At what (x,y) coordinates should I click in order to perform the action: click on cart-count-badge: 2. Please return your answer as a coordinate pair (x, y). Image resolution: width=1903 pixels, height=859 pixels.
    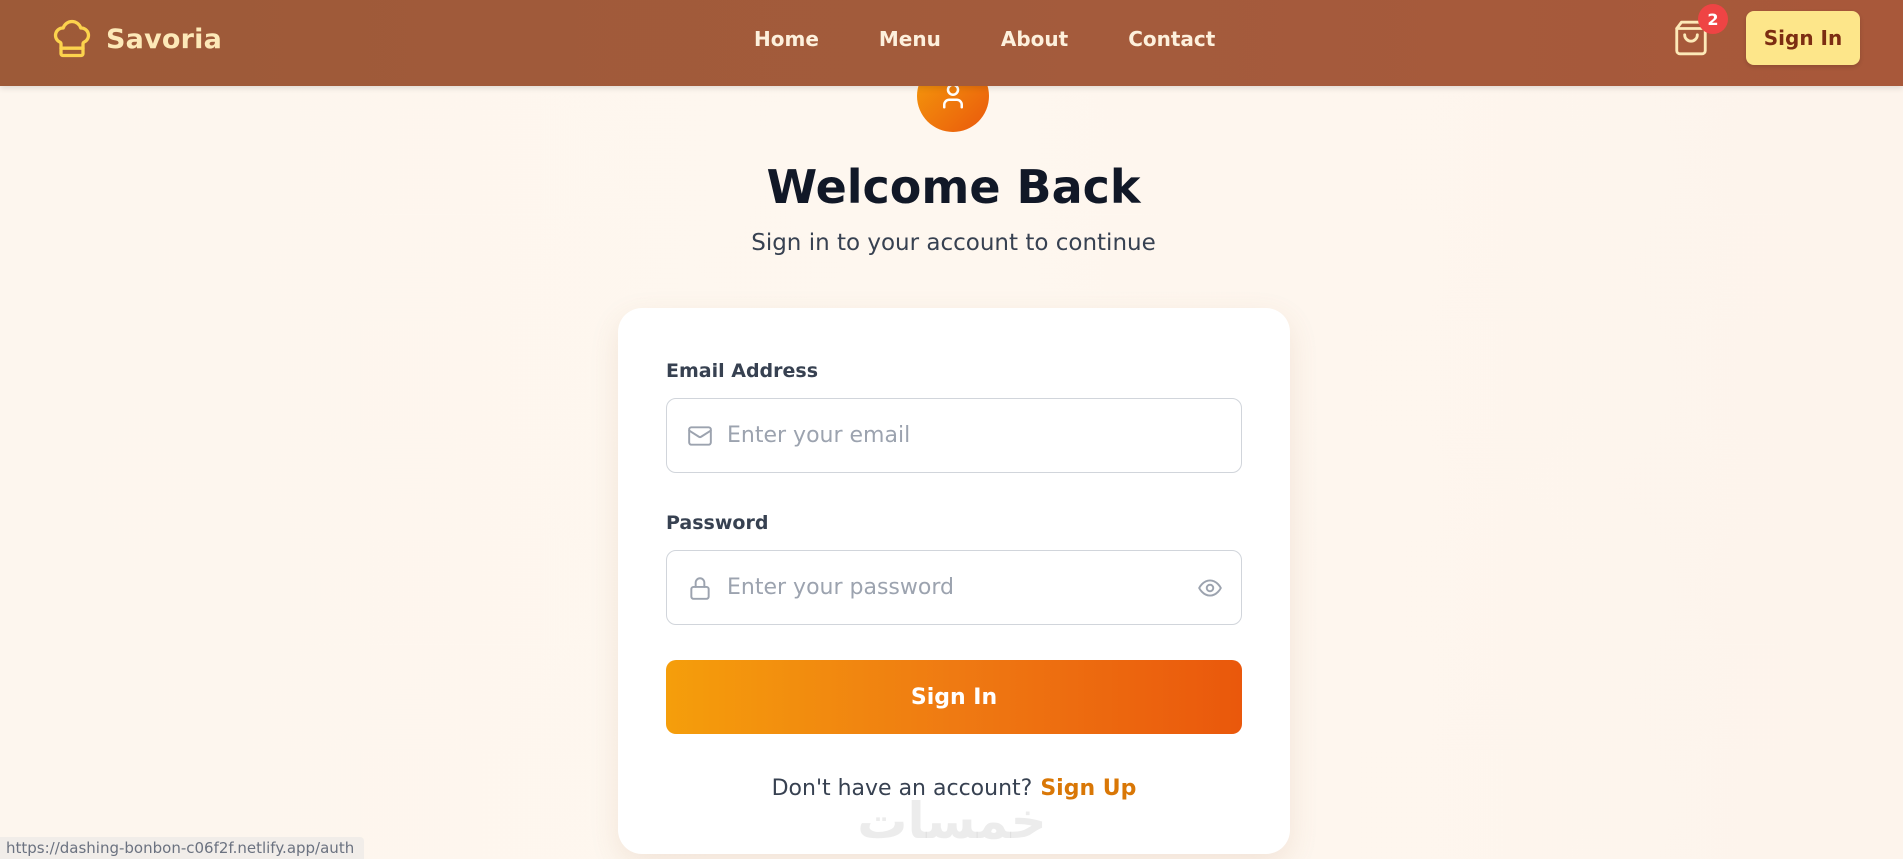
    Looking at the image, I should click on (1713, 19).